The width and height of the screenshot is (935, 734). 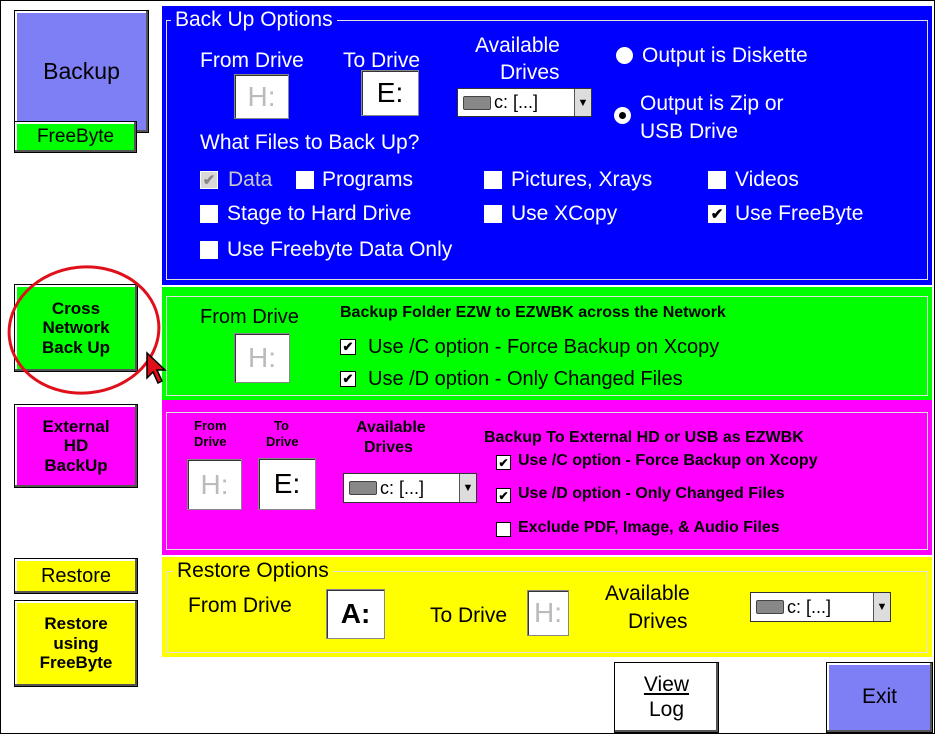 I want to click on red-highlight-circle, so click(x=84, y=330).